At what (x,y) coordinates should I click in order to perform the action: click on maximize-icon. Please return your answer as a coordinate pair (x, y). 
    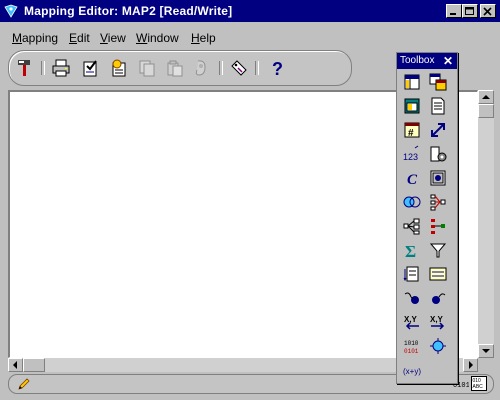
    Looking at the image, I should click on (469, 11).